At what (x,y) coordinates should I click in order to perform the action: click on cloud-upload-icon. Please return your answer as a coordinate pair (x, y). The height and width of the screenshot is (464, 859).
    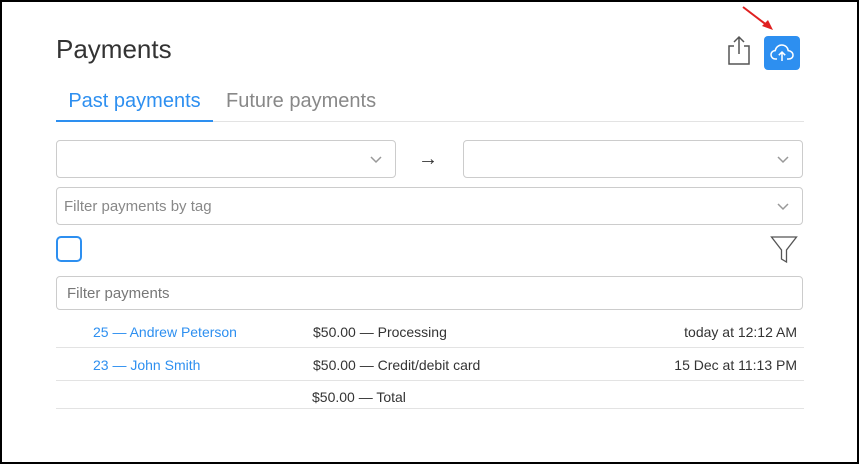
    Looking at the image, I should click on (782, 52).